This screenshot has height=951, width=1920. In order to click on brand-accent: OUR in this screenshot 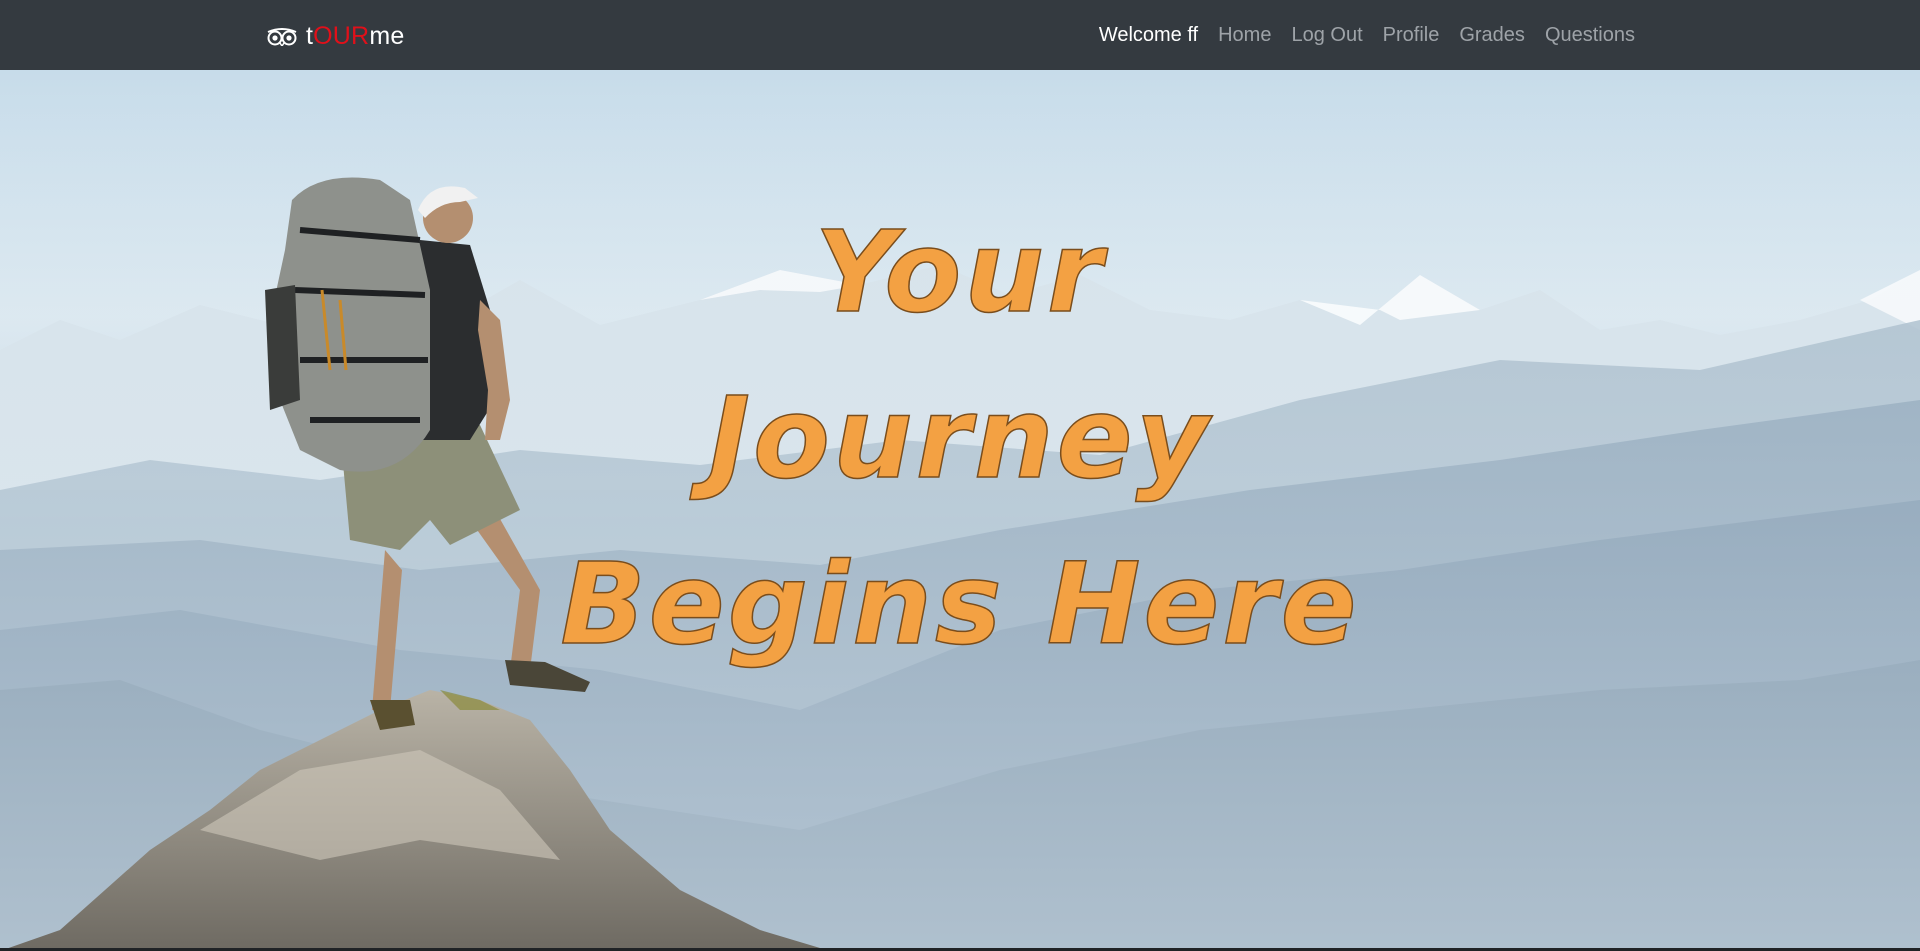, I will do `click(341, 36)`.